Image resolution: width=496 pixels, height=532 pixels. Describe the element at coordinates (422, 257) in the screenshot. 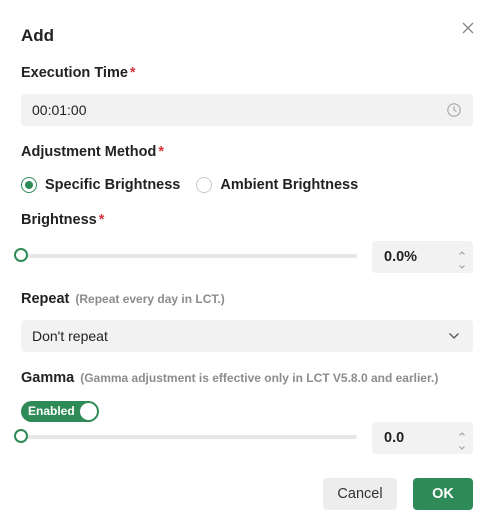

I see `brightness-stepper: 0.0%` at that location.